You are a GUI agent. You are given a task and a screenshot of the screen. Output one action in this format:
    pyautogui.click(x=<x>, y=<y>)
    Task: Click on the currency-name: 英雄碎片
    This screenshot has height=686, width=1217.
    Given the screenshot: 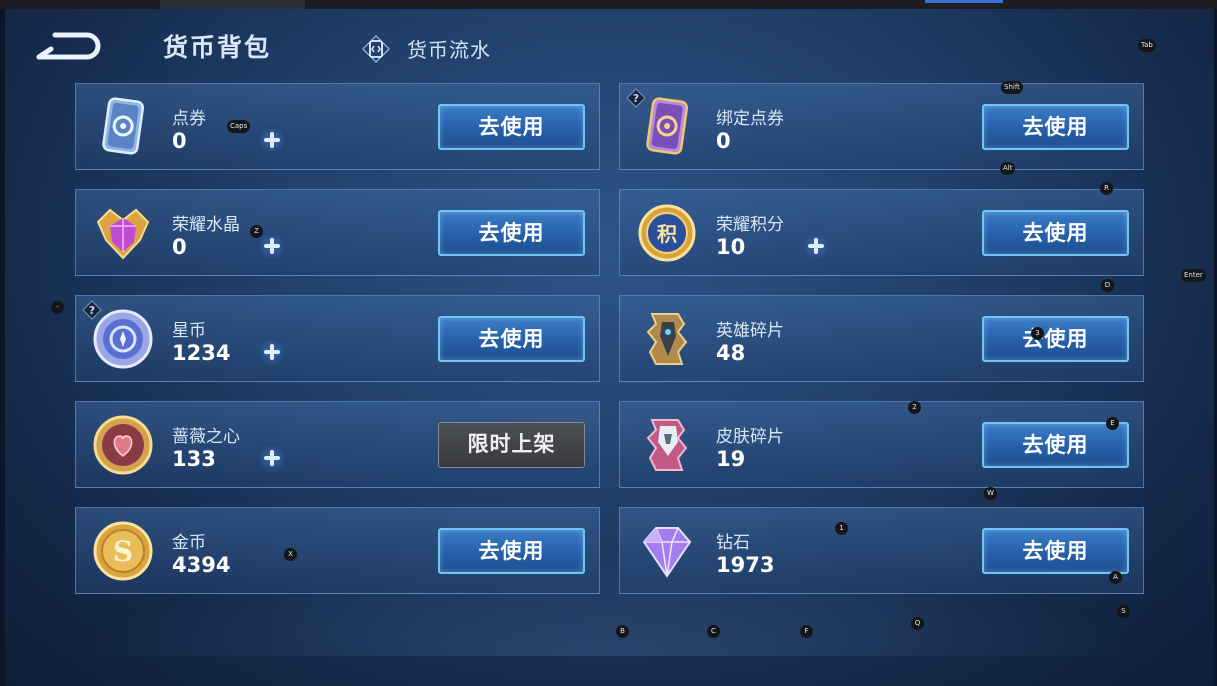 What is the action you would take?
    pyautogui.click(x=750, y=331)
    